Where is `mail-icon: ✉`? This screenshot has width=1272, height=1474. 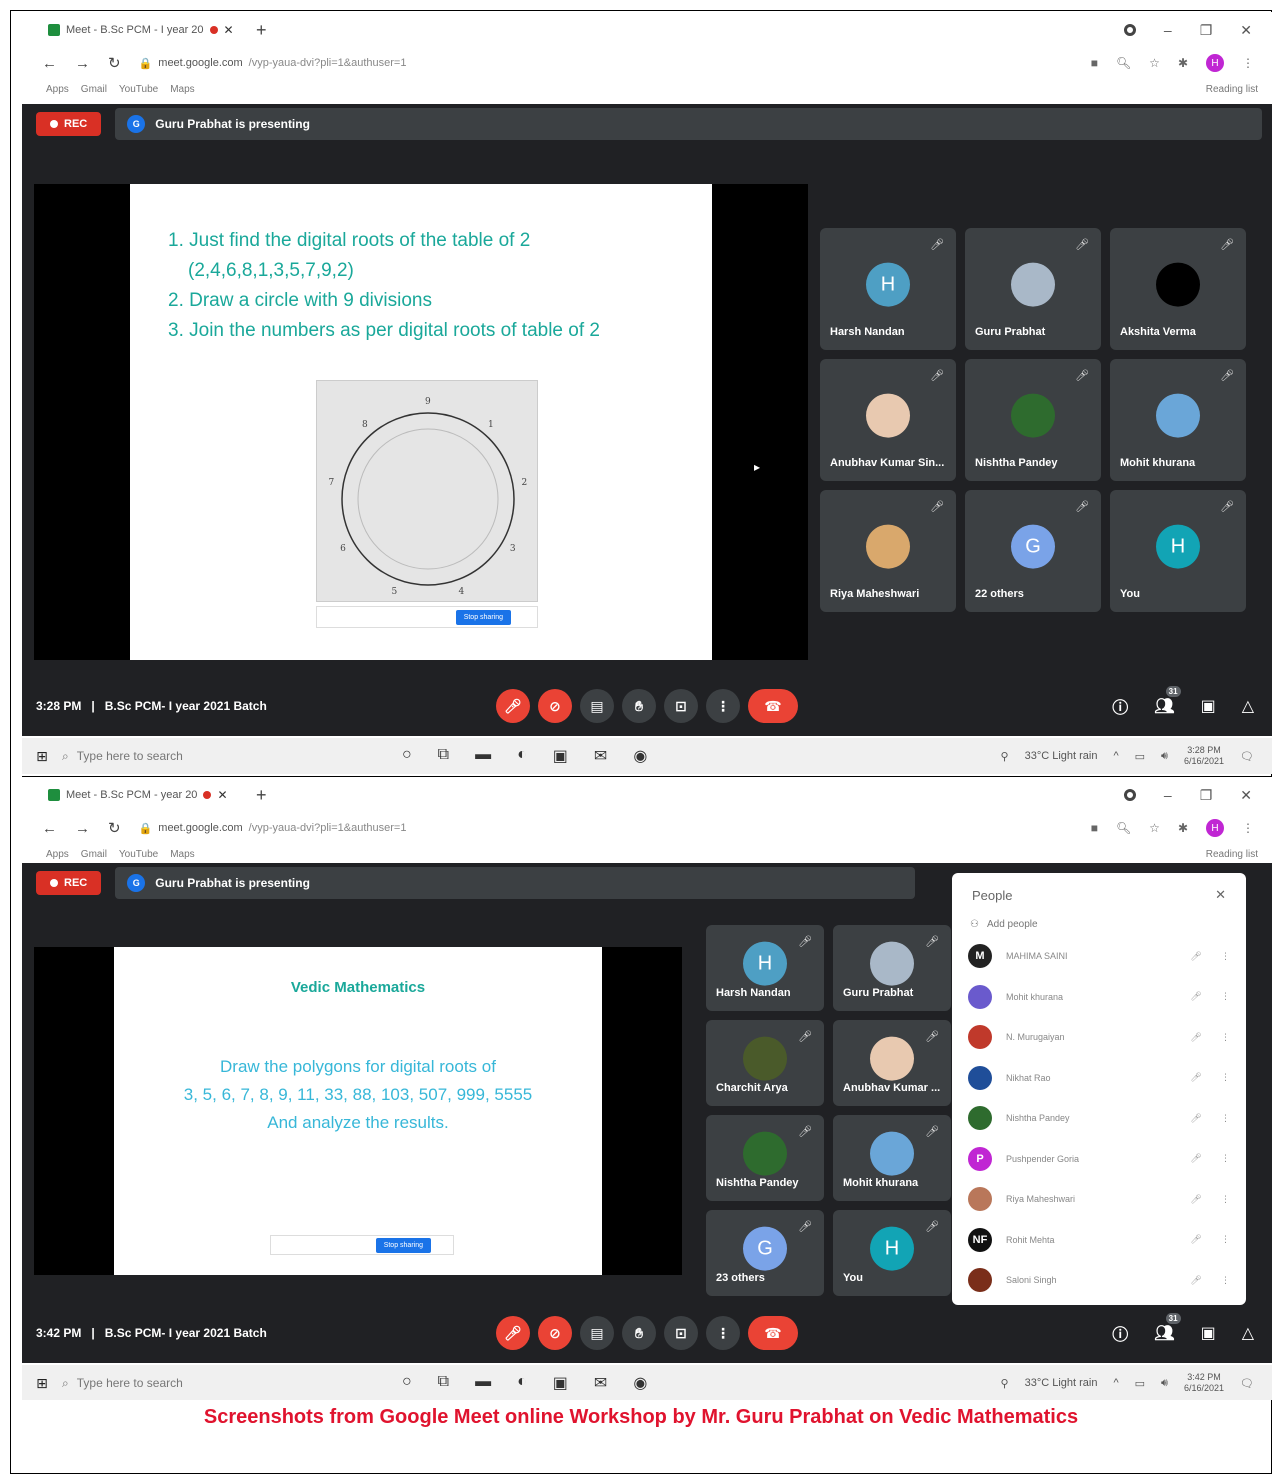 mail-icon: ✉ is located at coordinates (600, 756).